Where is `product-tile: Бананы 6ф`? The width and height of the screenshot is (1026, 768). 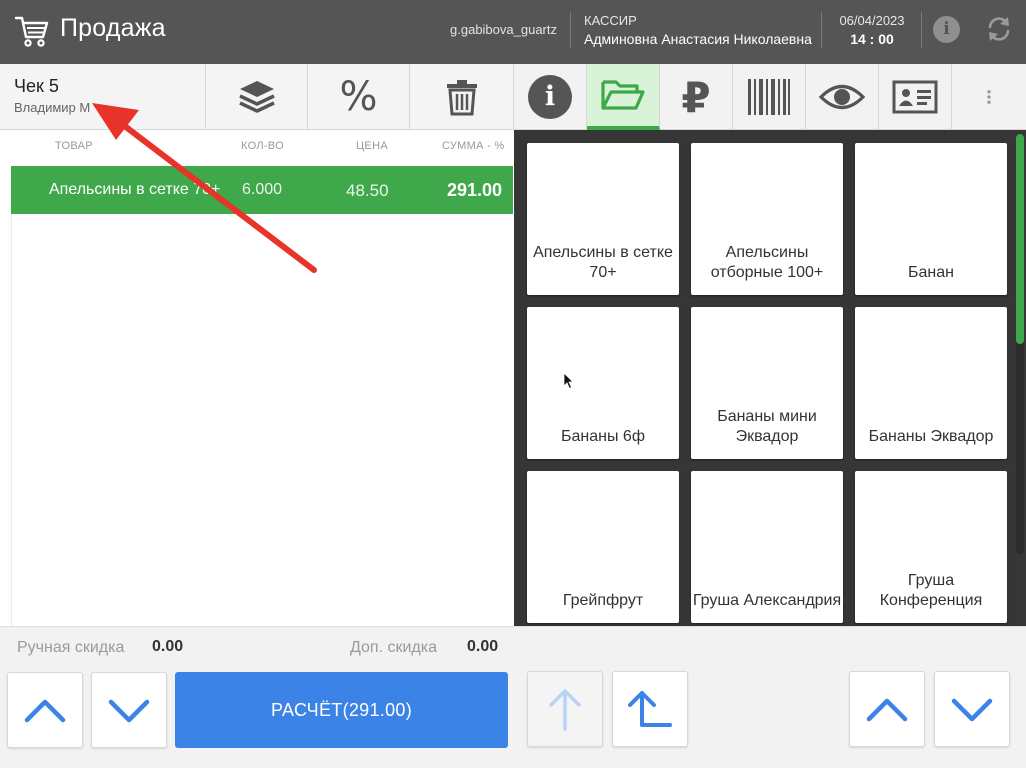 product-tile: Бананы 6ф is located at coordinates (603, 383).